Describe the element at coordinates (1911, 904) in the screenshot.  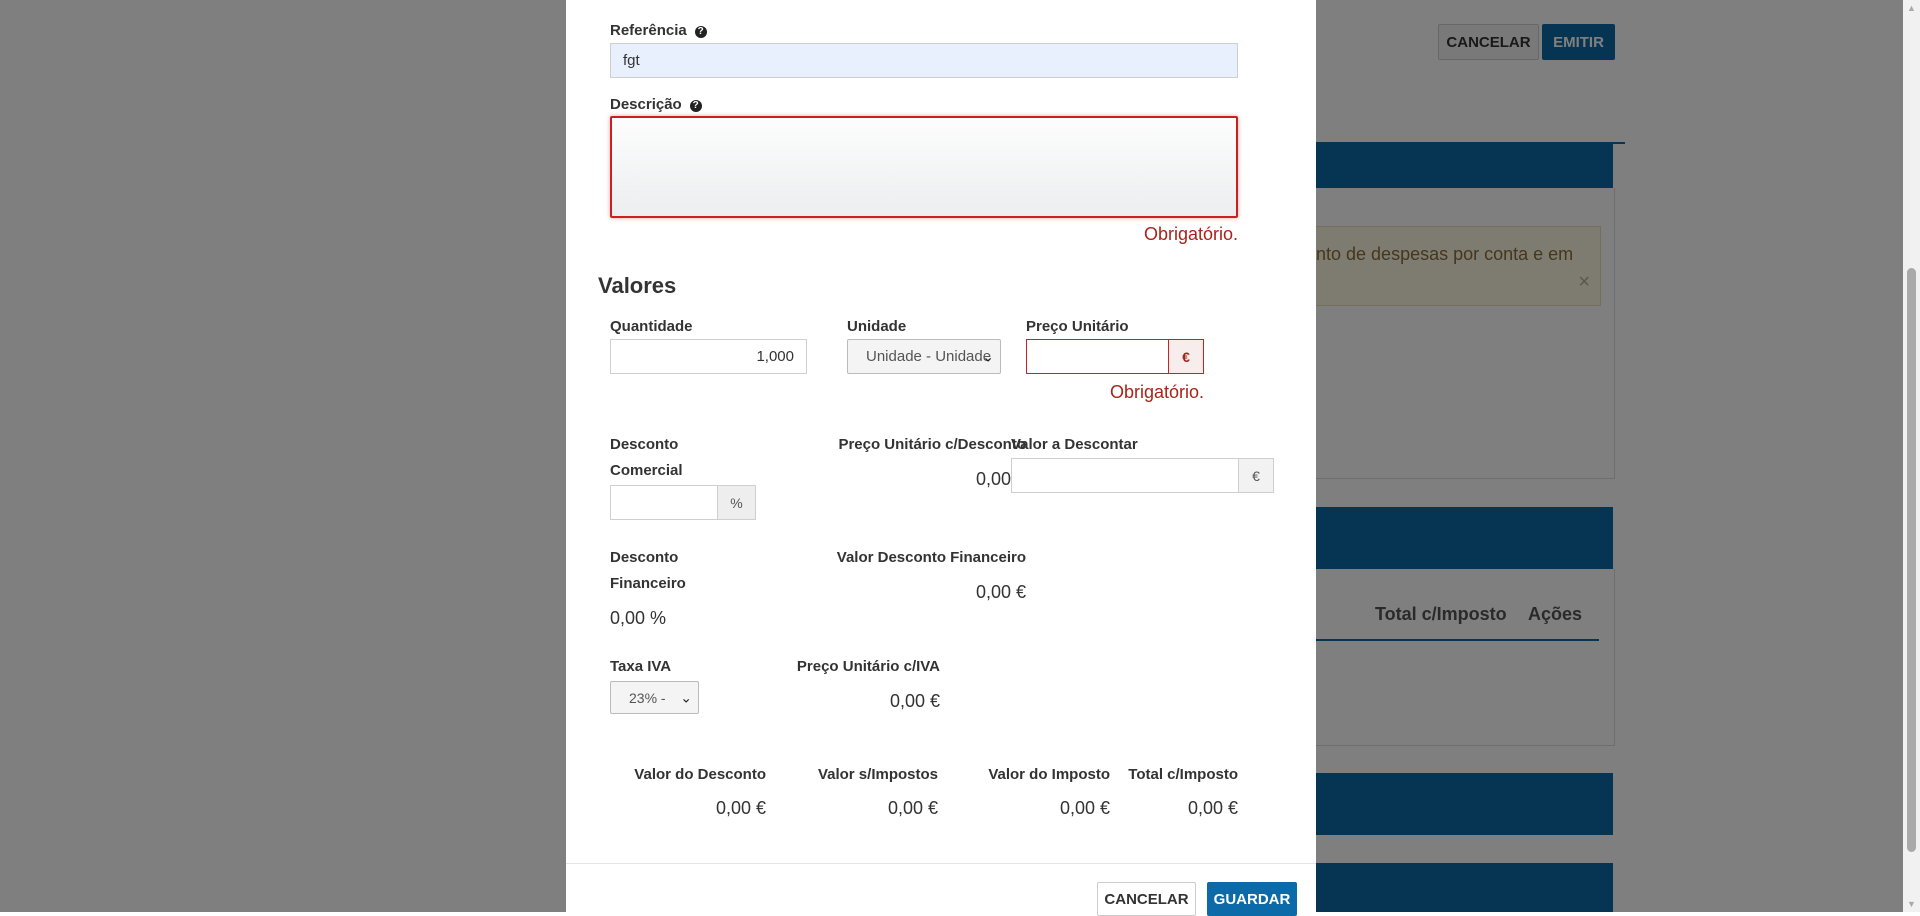
I see `scroll-down-icon: ▼` at that location.